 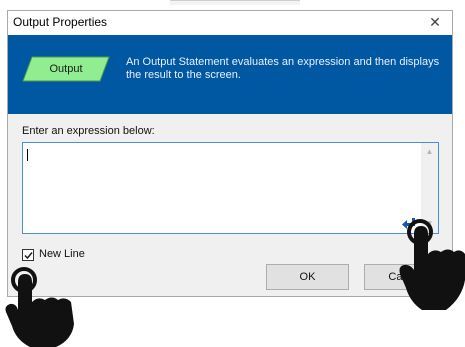 I want to click on new-line-label: New Line, so click(x=62, y=254).